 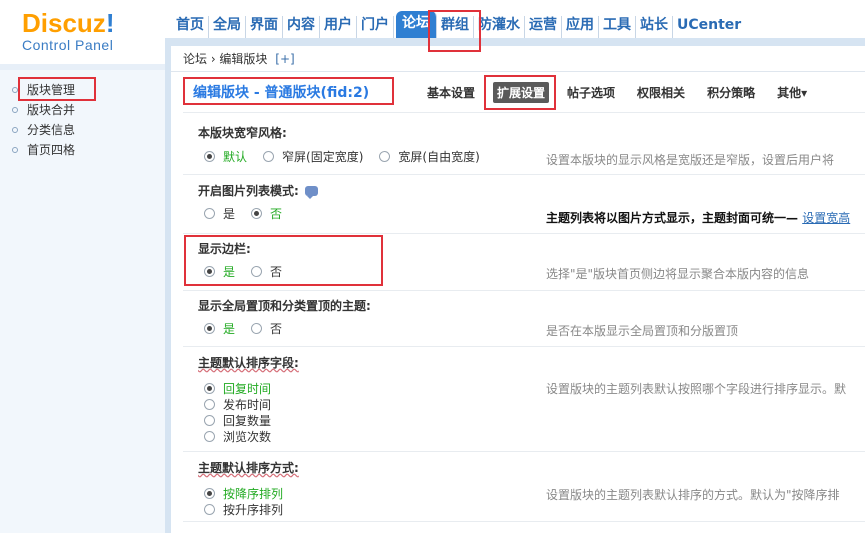 What do you see at coordinates (284, 306) in the screenshot?
I see `sticky-show-label: 显示全局置顶和分类置顶的主题:` at bounding box center [284, 306].